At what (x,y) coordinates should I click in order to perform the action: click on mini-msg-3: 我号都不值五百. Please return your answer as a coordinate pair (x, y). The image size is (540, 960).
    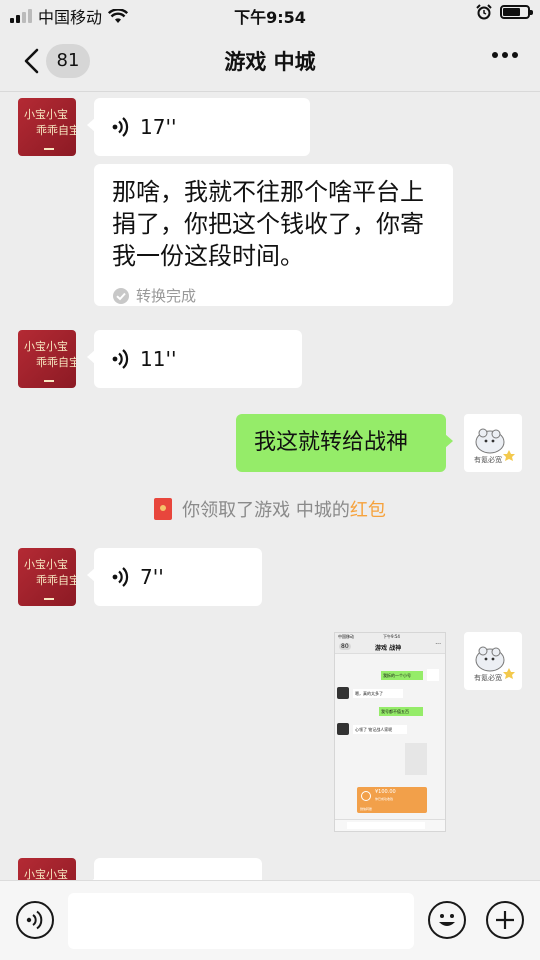
    Looking at the image, I should click on (401, 711).